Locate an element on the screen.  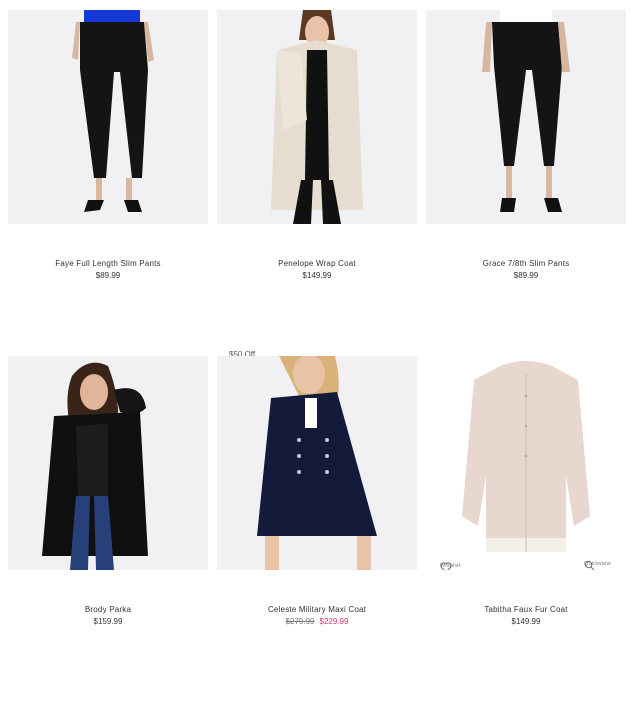
product-info: Penelope Wrap Coat $149.99 is located at coordinates (317, 269).